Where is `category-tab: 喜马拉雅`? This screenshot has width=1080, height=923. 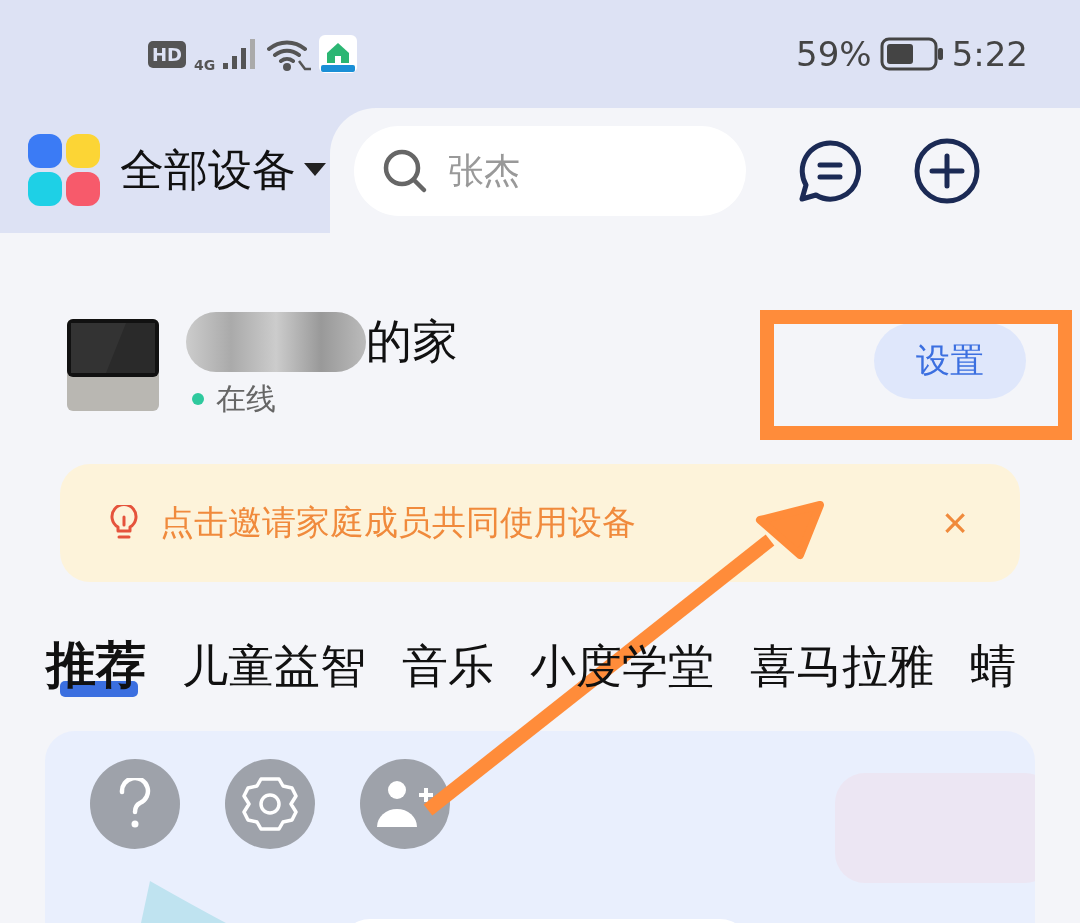
category-tab: 喜马拉雅 is located at coordinates (842, 667).